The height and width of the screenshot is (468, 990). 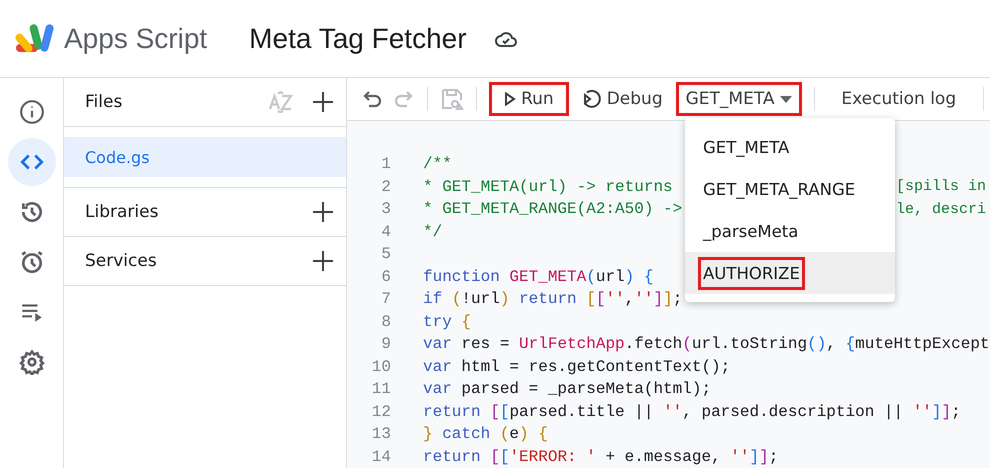 What do you see at coordinates (941, 209) in the screenshot?
I see `code-line: le, descri` at bounding box center [941, 209].